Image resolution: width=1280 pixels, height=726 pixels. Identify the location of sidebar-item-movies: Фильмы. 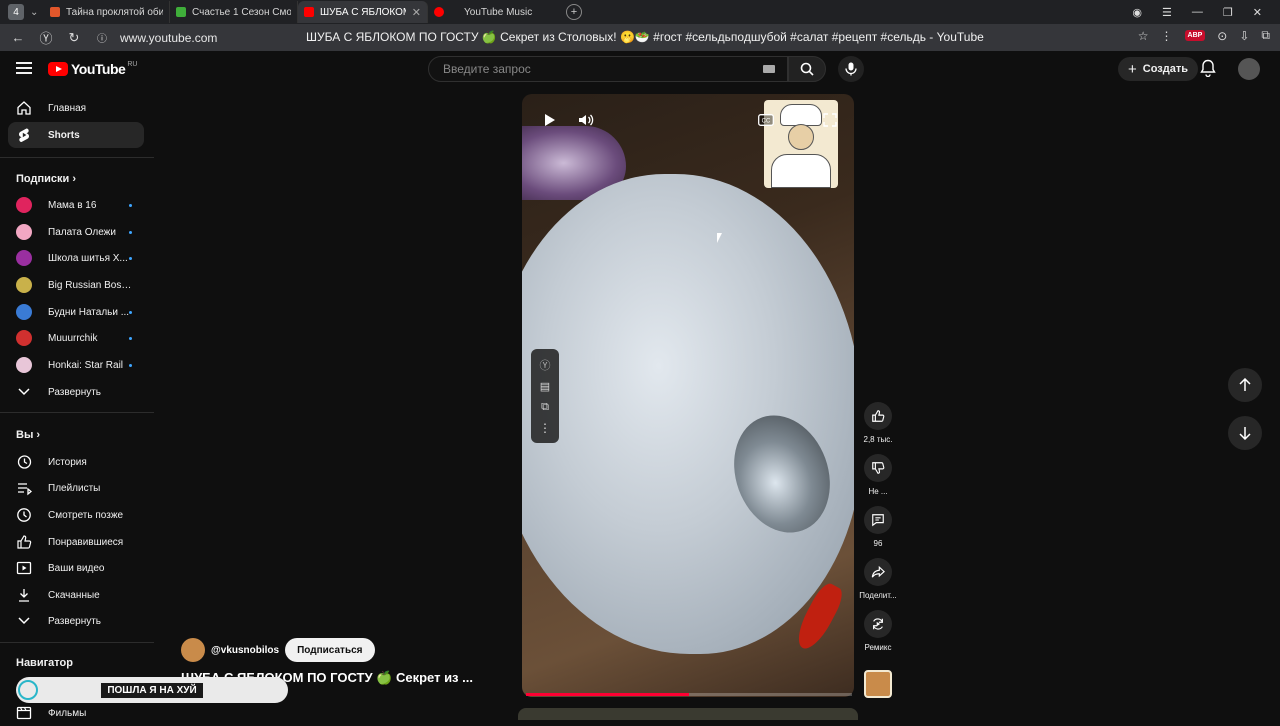
(76, 713).